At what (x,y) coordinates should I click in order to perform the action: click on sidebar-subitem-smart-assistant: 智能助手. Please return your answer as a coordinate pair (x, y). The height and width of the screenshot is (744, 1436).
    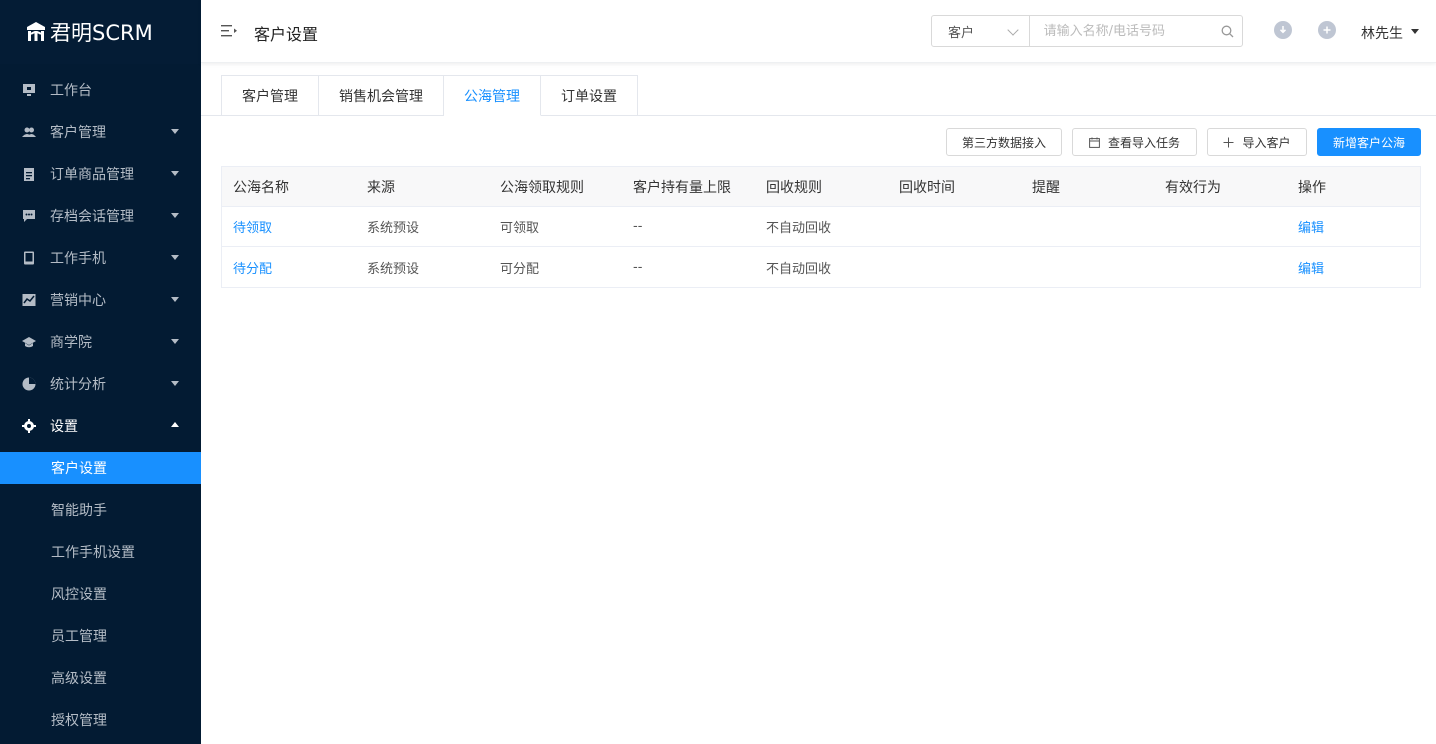
    Looking at the image, I should click on (100, 510).